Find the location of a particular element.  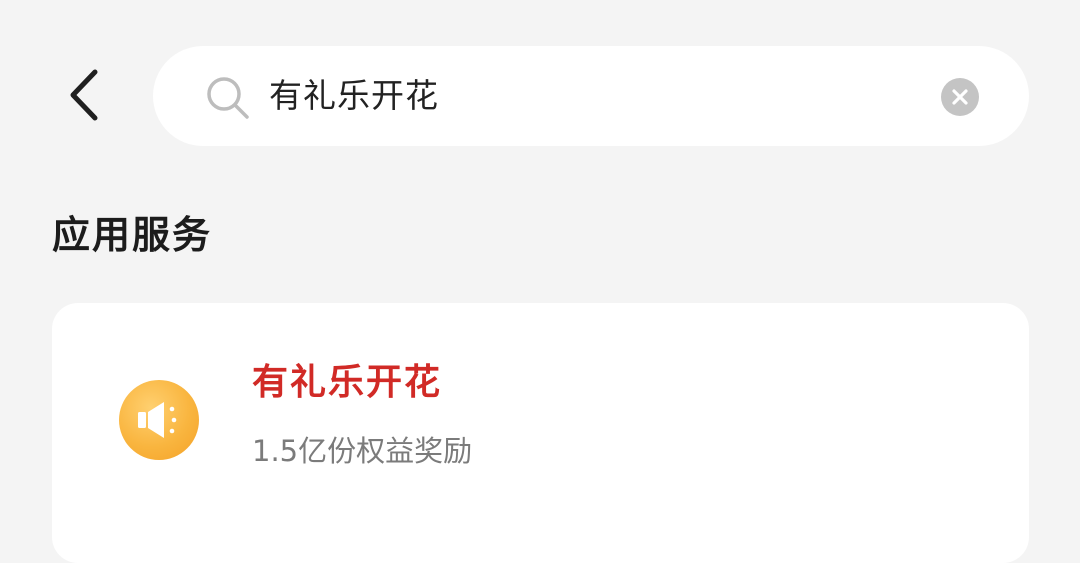

result-description: 1.5亿份权益奖励 is located at coordinates (362, 451).